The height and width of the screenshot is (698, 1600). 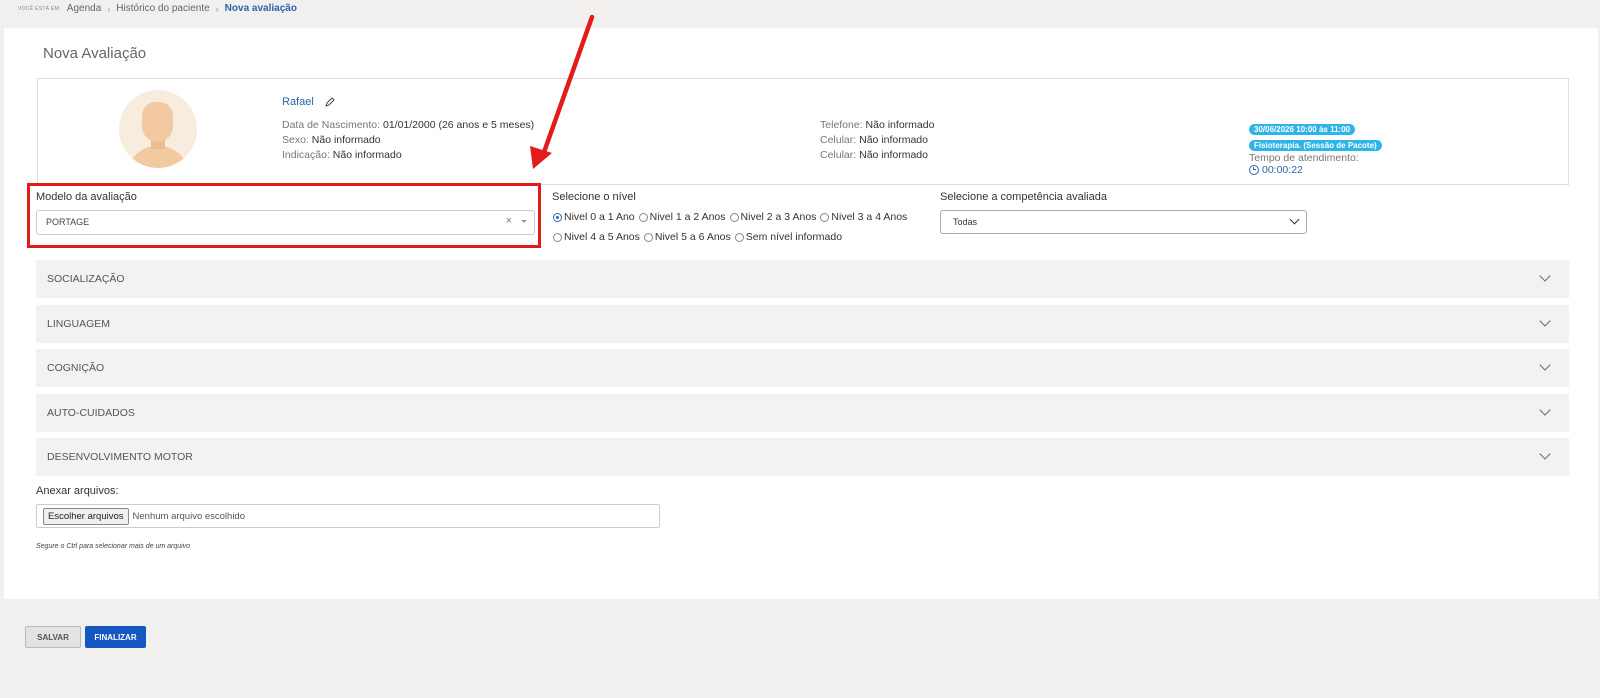 What do you see at coordinates (53, 637) in the screenshot?
I see `save-button: SALVAR` at bounding box center [53, 637].